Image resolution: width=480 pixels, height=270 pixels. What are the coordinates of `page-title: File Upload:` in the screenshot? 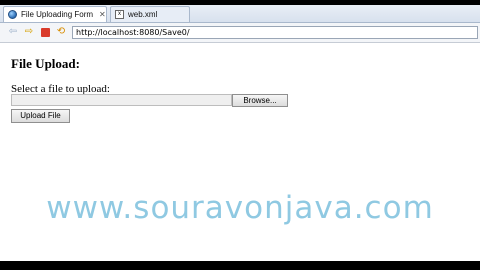 It's located at (45, 63).